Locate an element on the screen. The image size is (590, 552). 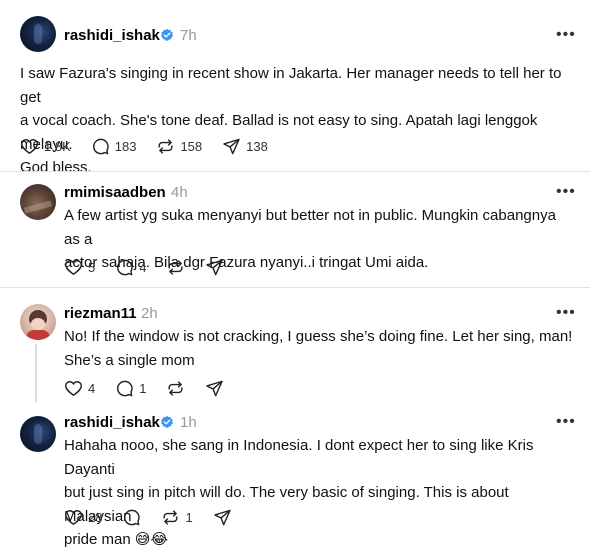
reply-button: 183 is located at coordinates (114, 146).